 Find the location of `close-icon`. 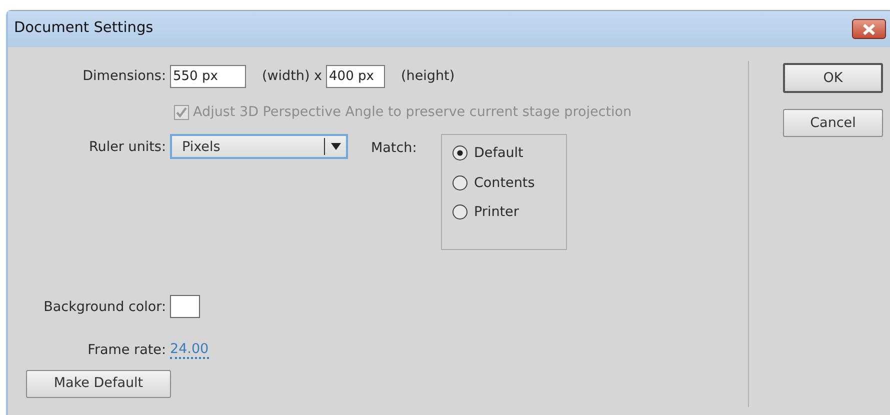

close-icon is located at coordinates (869, 29).